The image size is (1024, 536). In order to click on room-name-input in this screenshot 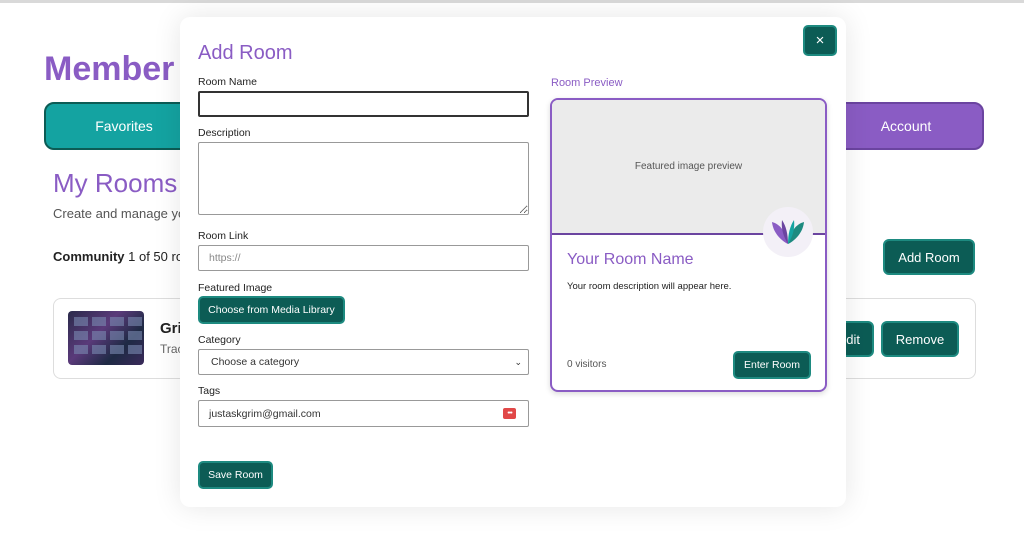, I will do `click(363, 104)`.